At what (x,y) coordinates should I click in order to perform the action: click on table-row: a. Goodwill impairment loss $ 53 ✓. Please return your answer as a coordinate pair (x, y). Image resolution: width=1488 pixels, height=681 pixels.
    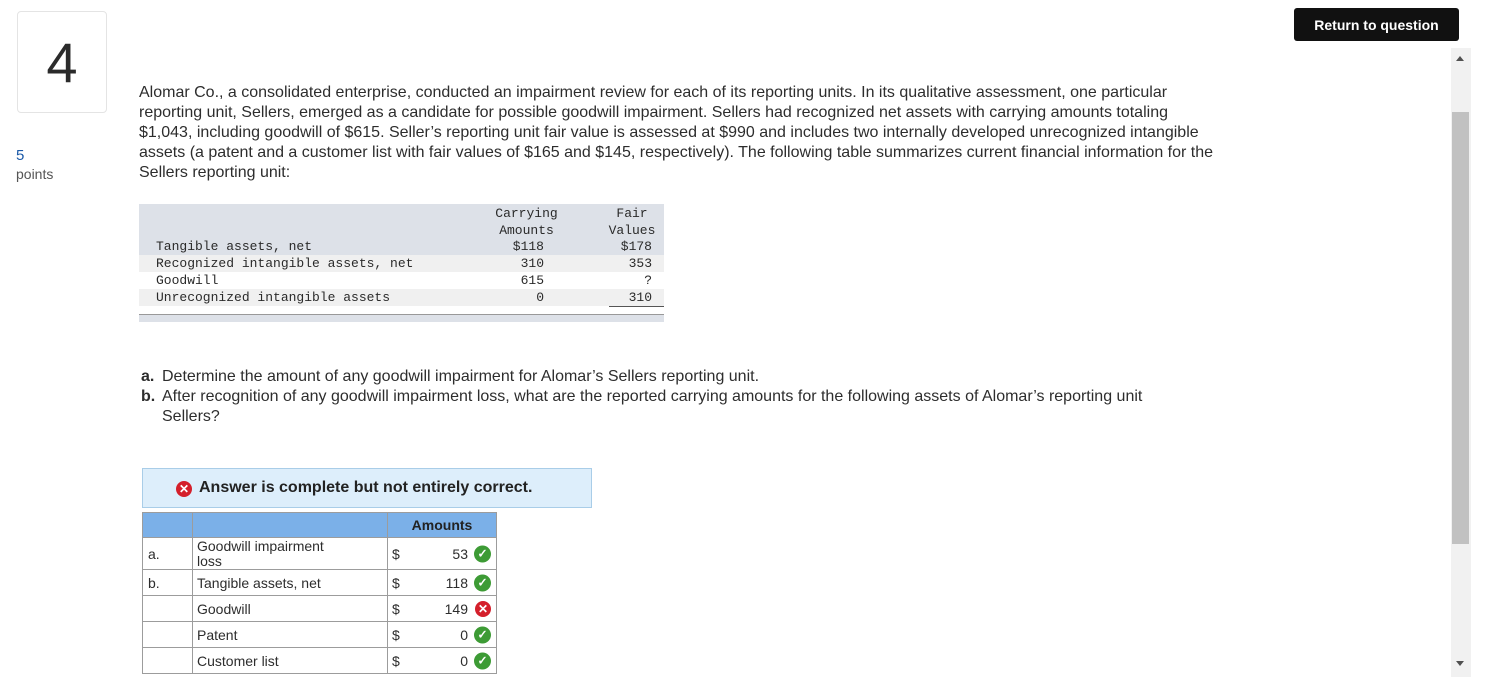
    Looking at the image, I should click on (319, 553).